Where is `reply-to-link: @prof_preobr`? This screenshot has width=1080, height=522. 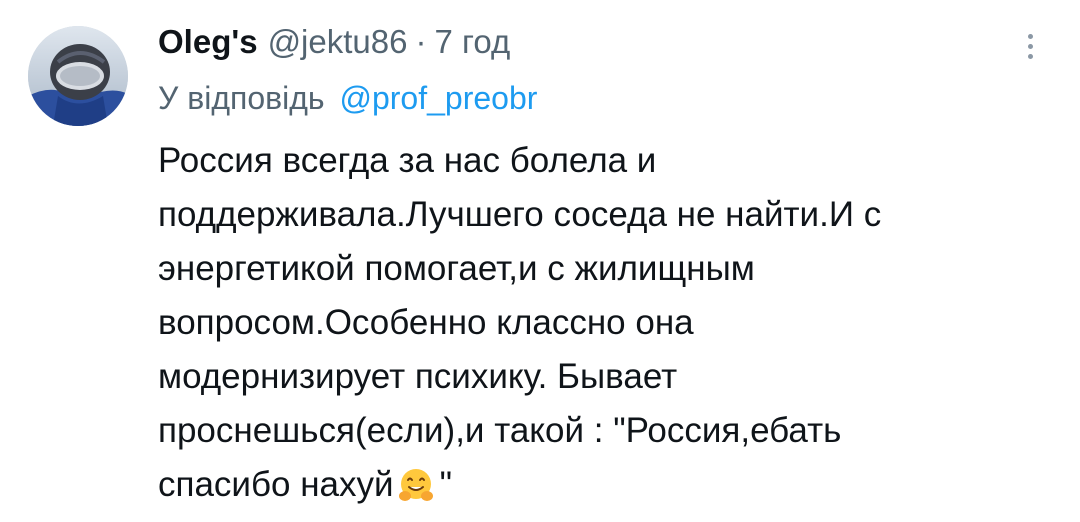
reply-to-link: @prof_preobr is located at coordinates (438, 98).